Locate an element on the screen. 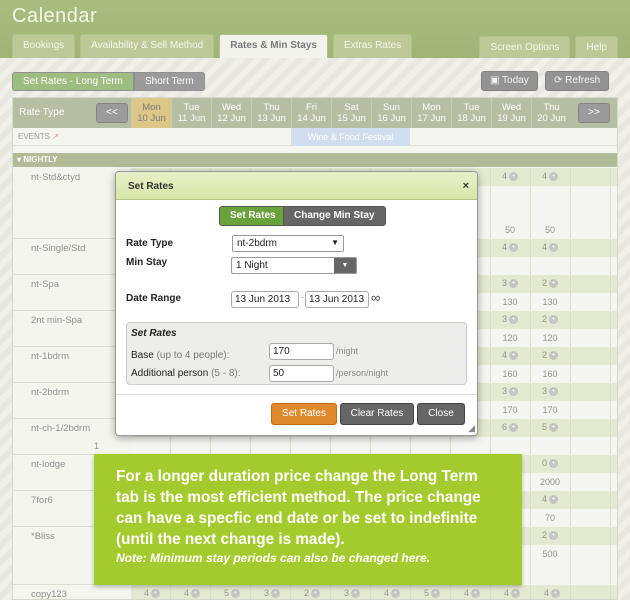 This screenshot has height=600, width=630. infinity-icon: ∞ is located at coordinates (375, 297).